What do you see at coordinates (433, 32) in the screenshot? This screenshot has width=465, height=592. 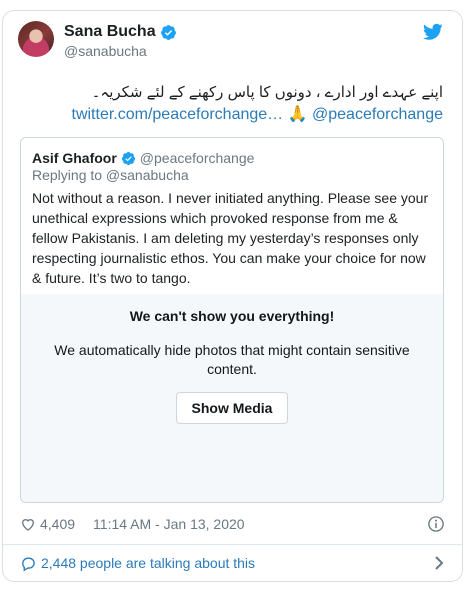 I see `twitter-bird-icon` at bounding box center [433, 32].